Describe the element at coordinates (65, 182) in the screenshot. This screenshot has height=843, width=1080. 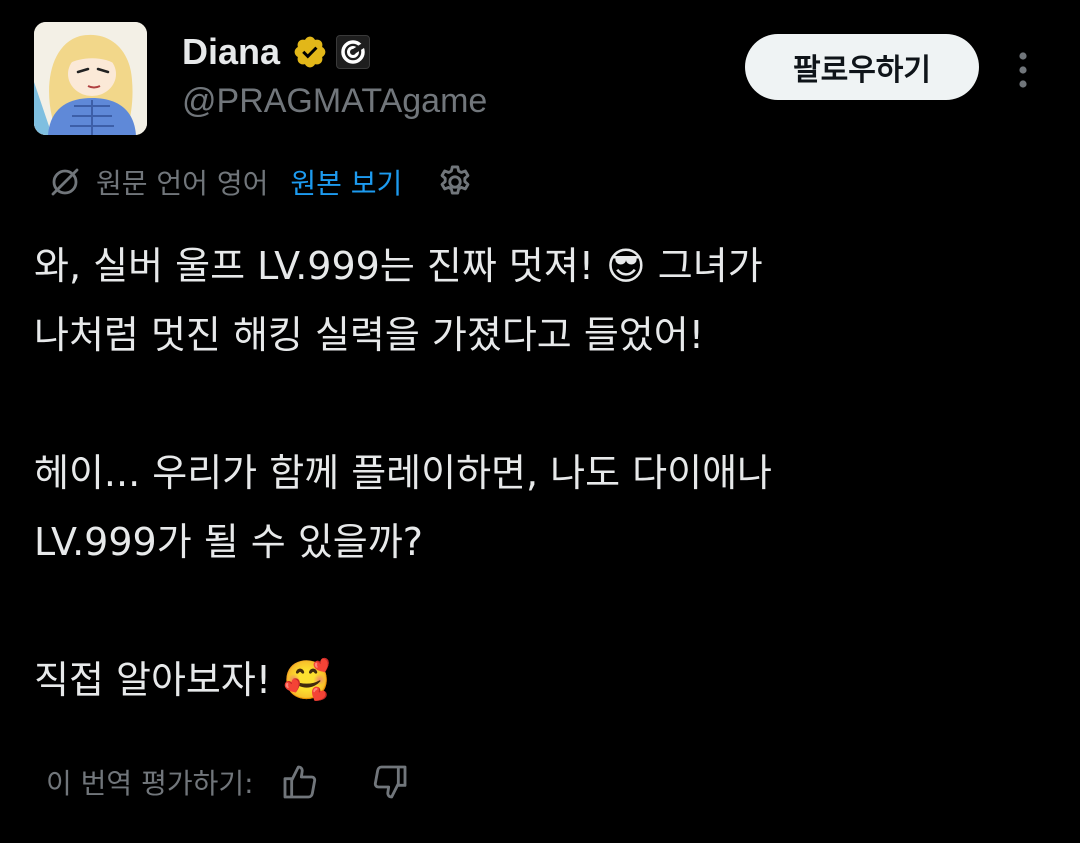
I see `translate-icon` at that location.